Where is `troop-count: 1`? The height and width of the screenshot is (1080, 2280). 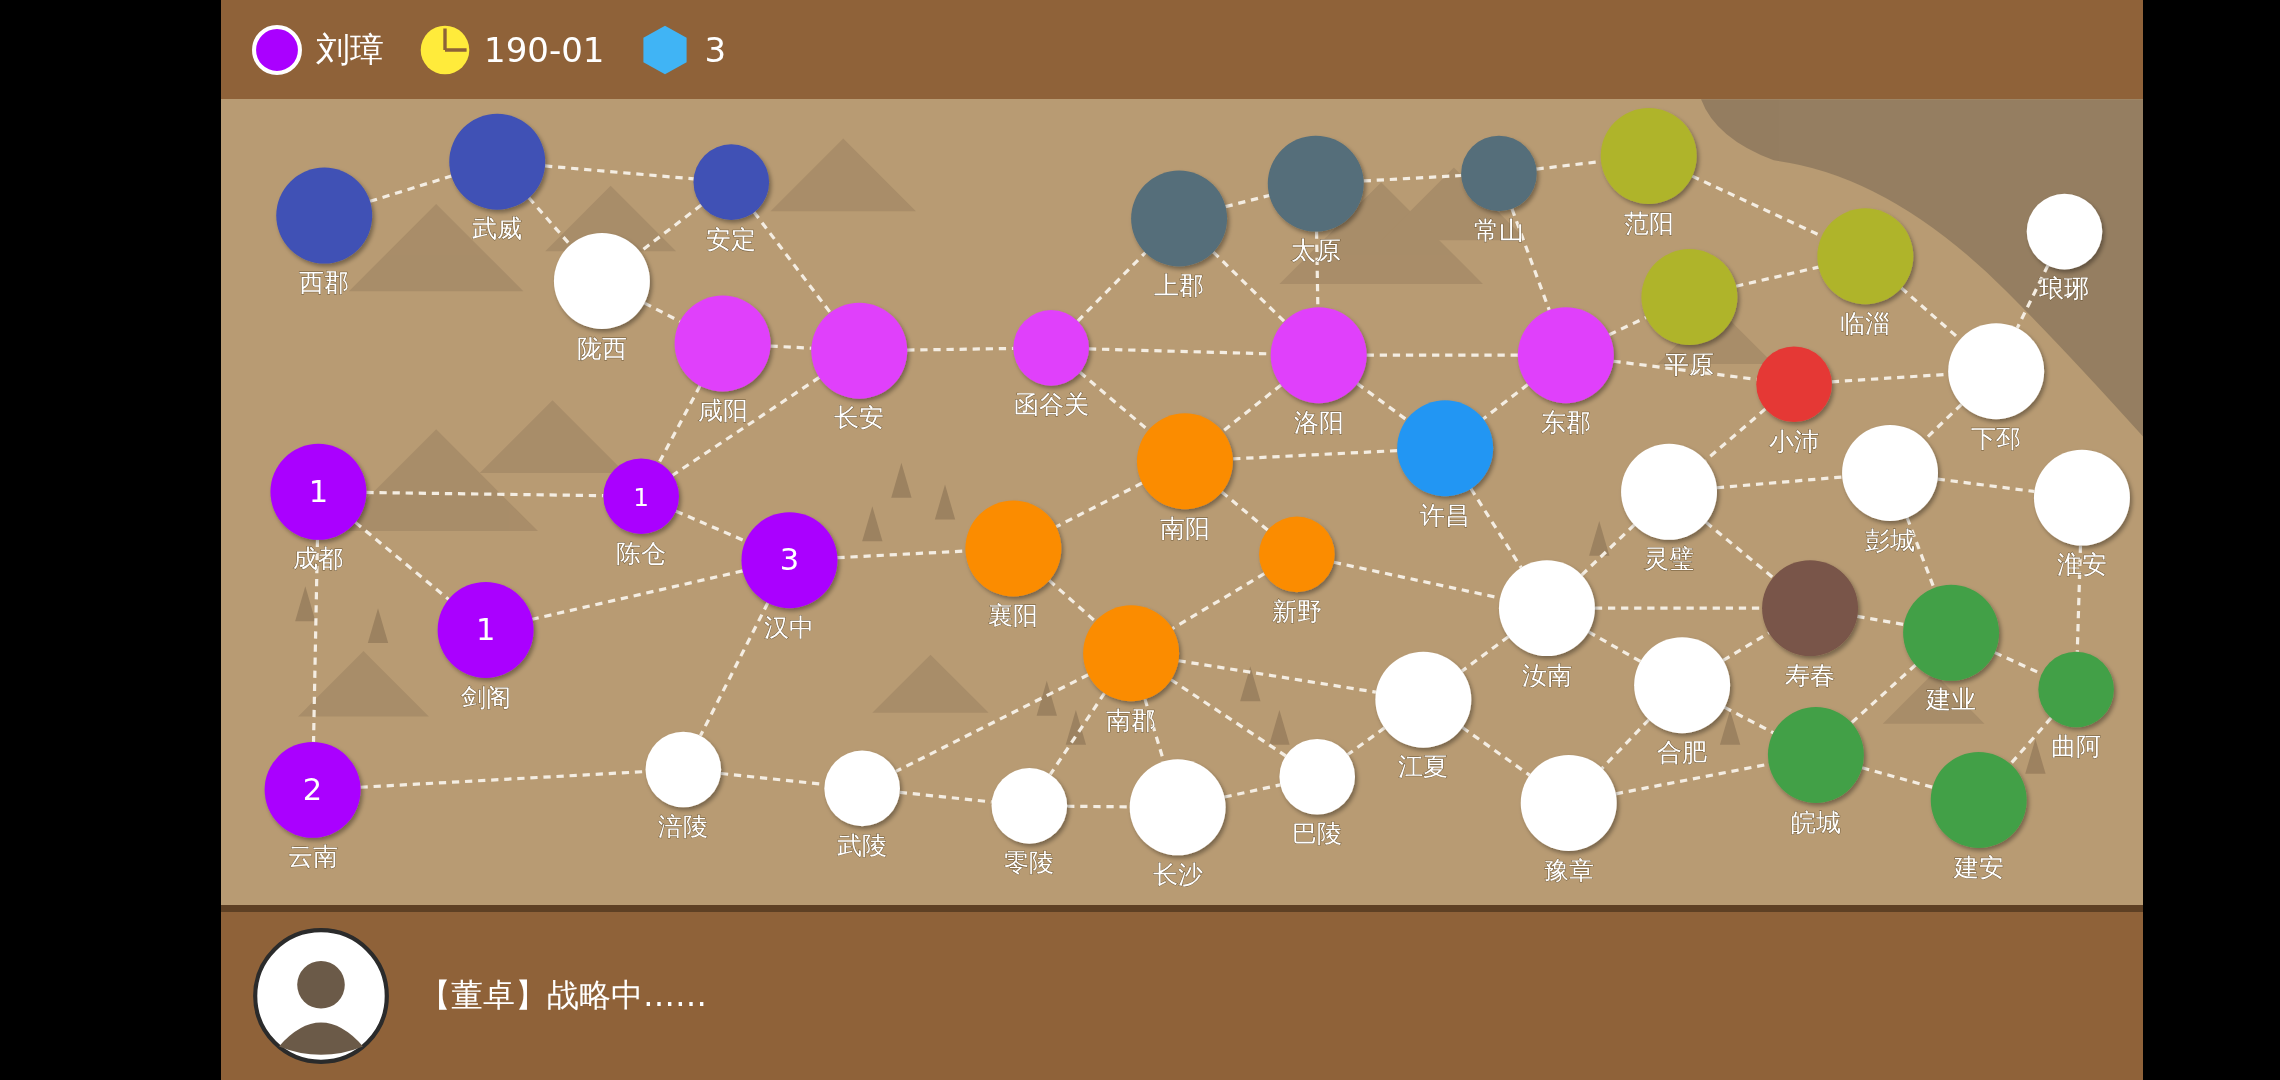
troop-count: 1 is located at coordinates (485, 630).